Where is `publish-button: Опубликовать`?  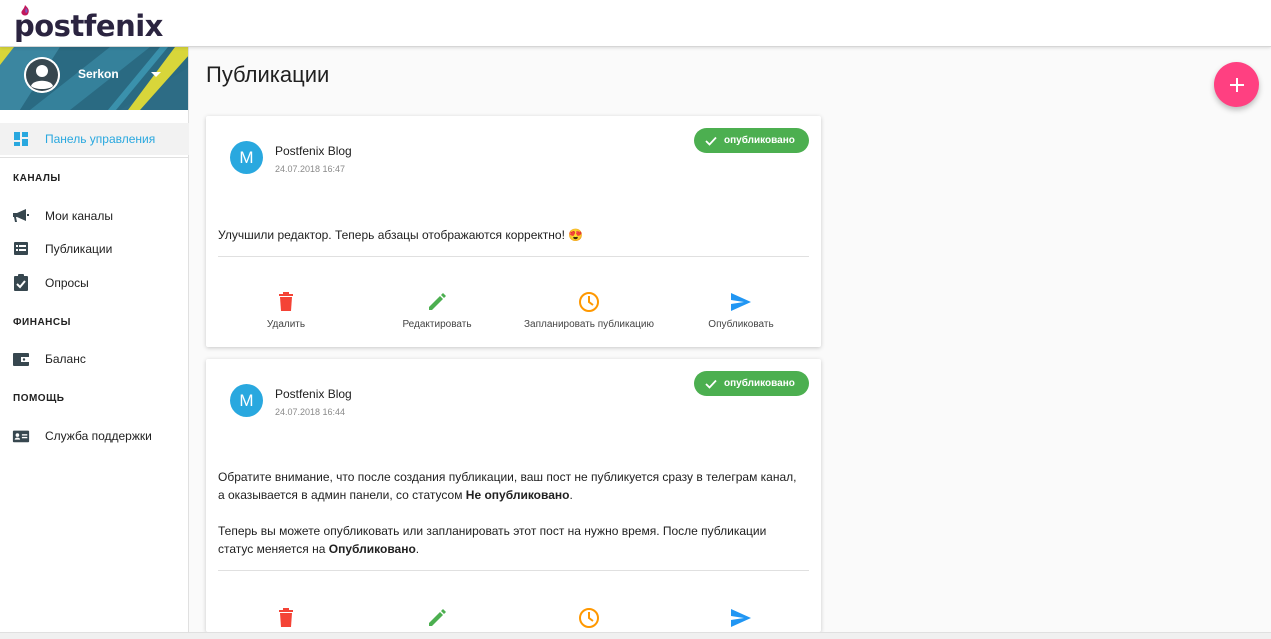 publish-button: Опубликовать is located at coordinates (741, 313).